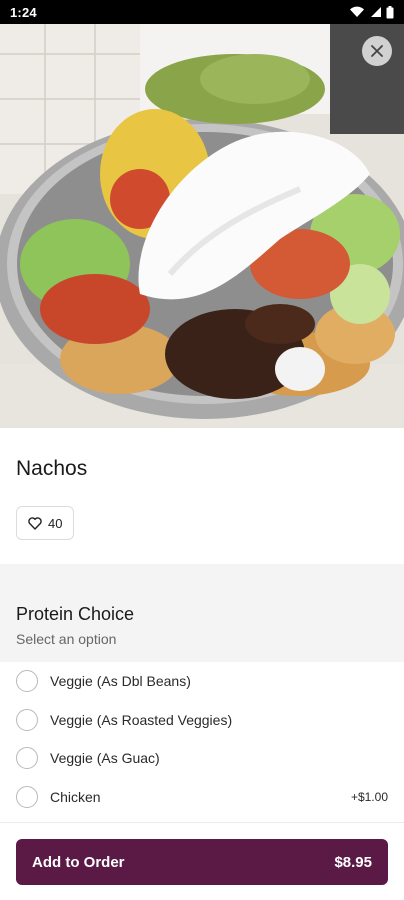 Image resolution: width=404 pixels, height=900 pixels. I want to click on bottom-bar: Add to Order $8.95, so click(202, 861).